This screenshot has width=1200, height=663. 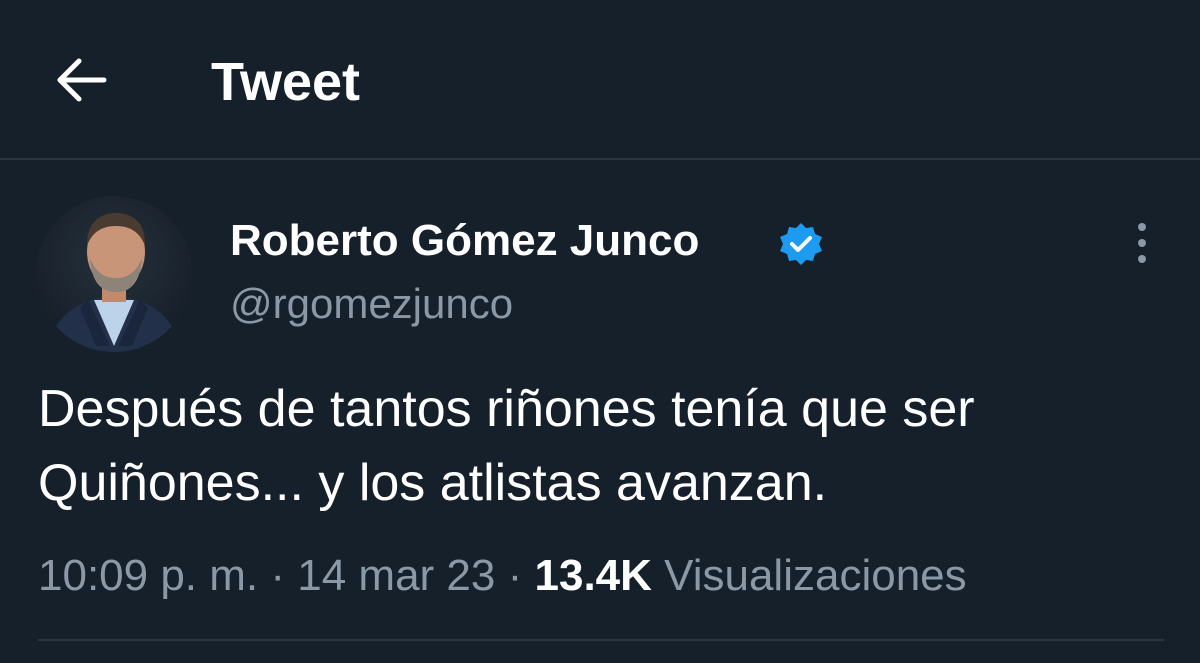 I want to click on more-vertical-icon, so click(x=1142, y=243).